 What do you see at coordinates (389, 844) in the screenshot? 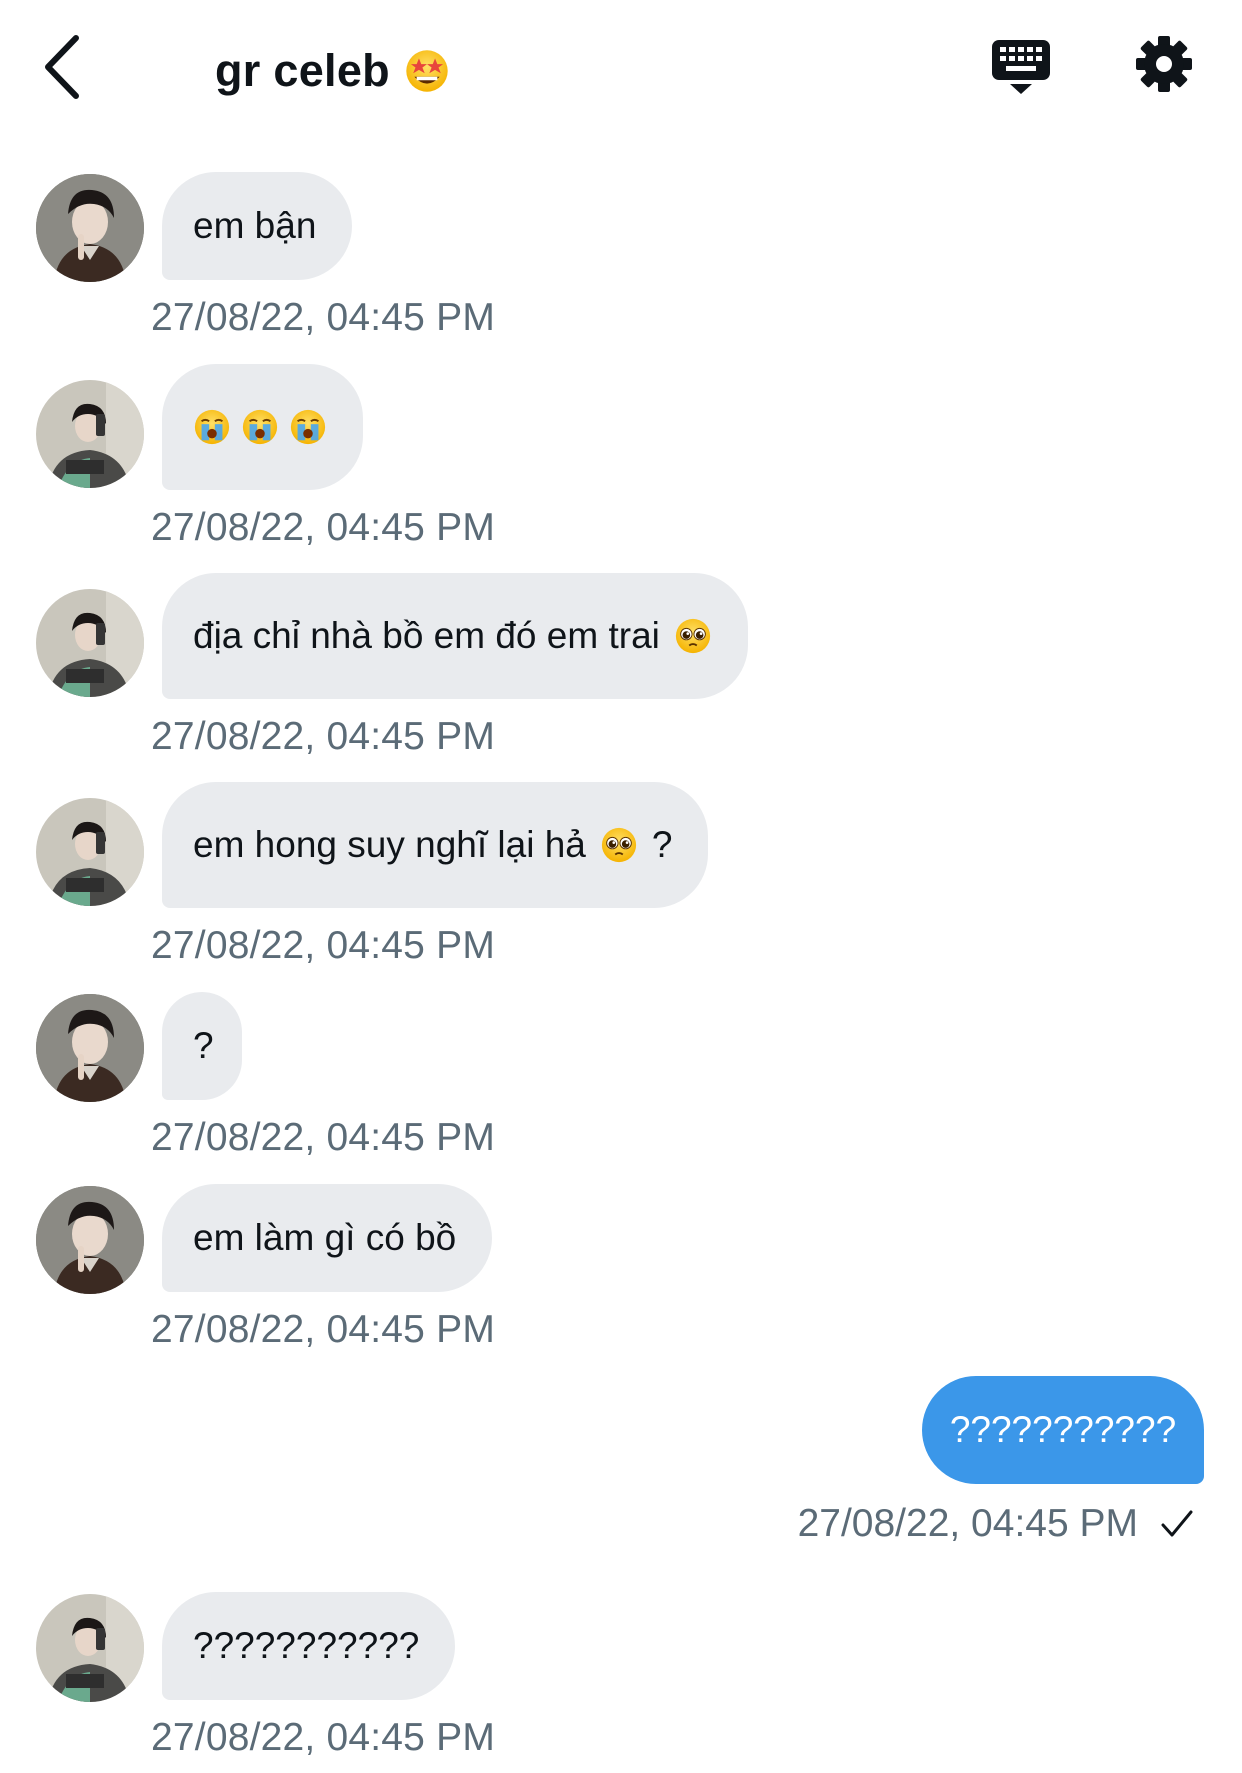
I see `message-text: em hong suy nghĩ lại hả` at bounding box center [389, 844].